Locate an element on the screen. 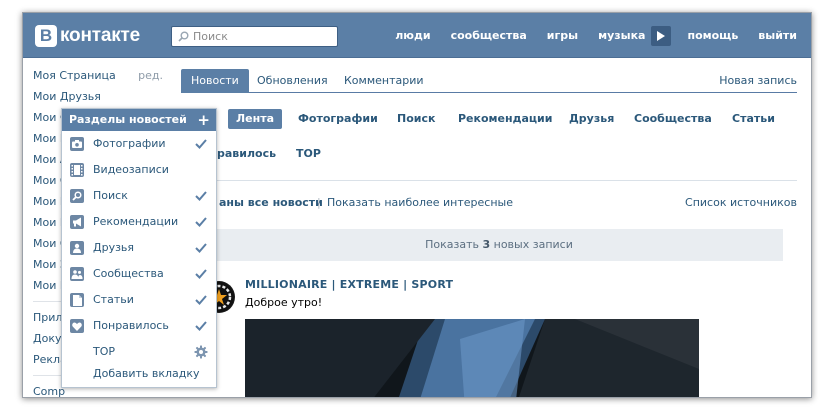 This screenshot has width=836, height=414. dropdown-item-label: Понравилось is located at coordinates (131, 325).